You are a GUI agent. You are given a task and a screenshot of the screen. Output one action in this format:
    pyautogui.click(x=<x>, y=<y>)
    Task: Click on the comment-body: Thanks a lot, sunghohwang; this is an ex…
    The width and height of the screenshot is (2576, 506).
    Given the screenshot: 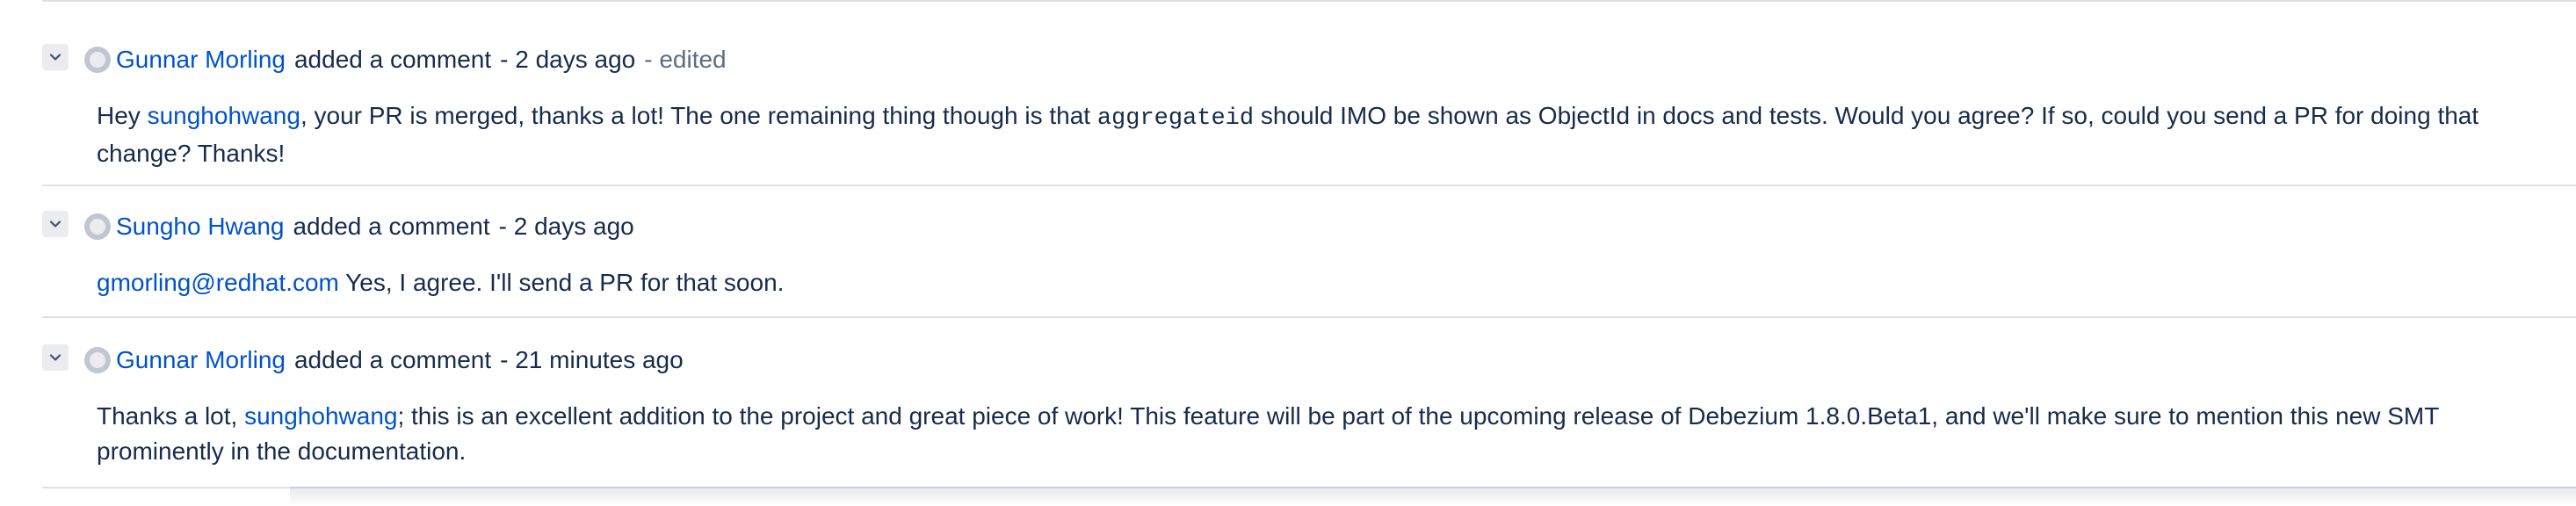 What is the action you would take?
    pyautogui.click(x=1327, y=434)
    